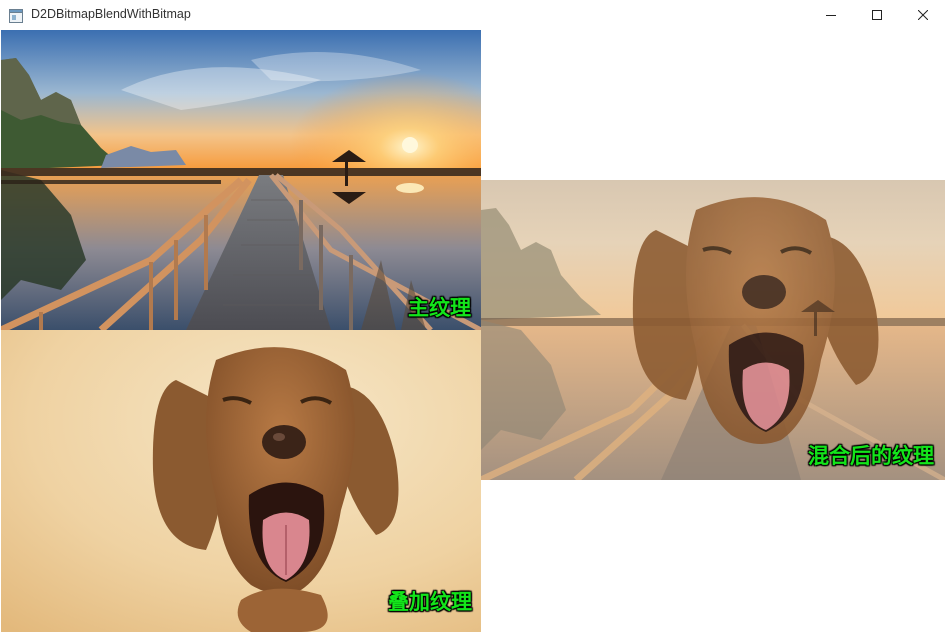  Describe the element at coordinates (871, 456) in the screenshot. I see `blended-texture-label: 混合后的纹理` at that location.